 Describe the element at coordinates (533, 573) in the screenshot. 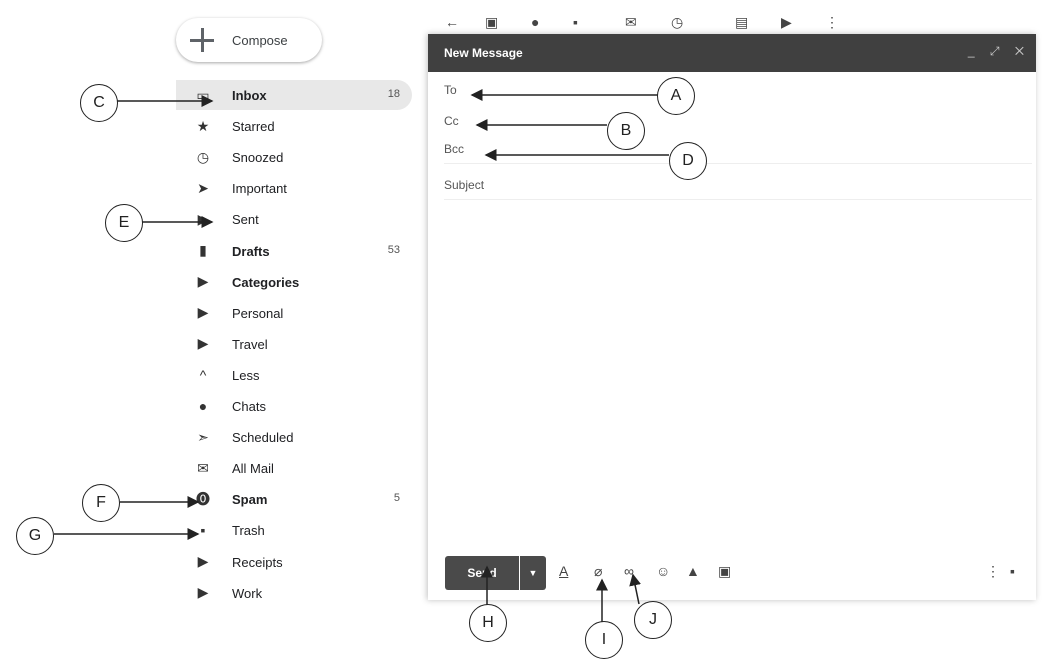

I see `send-options-icon: ▼` at that location.